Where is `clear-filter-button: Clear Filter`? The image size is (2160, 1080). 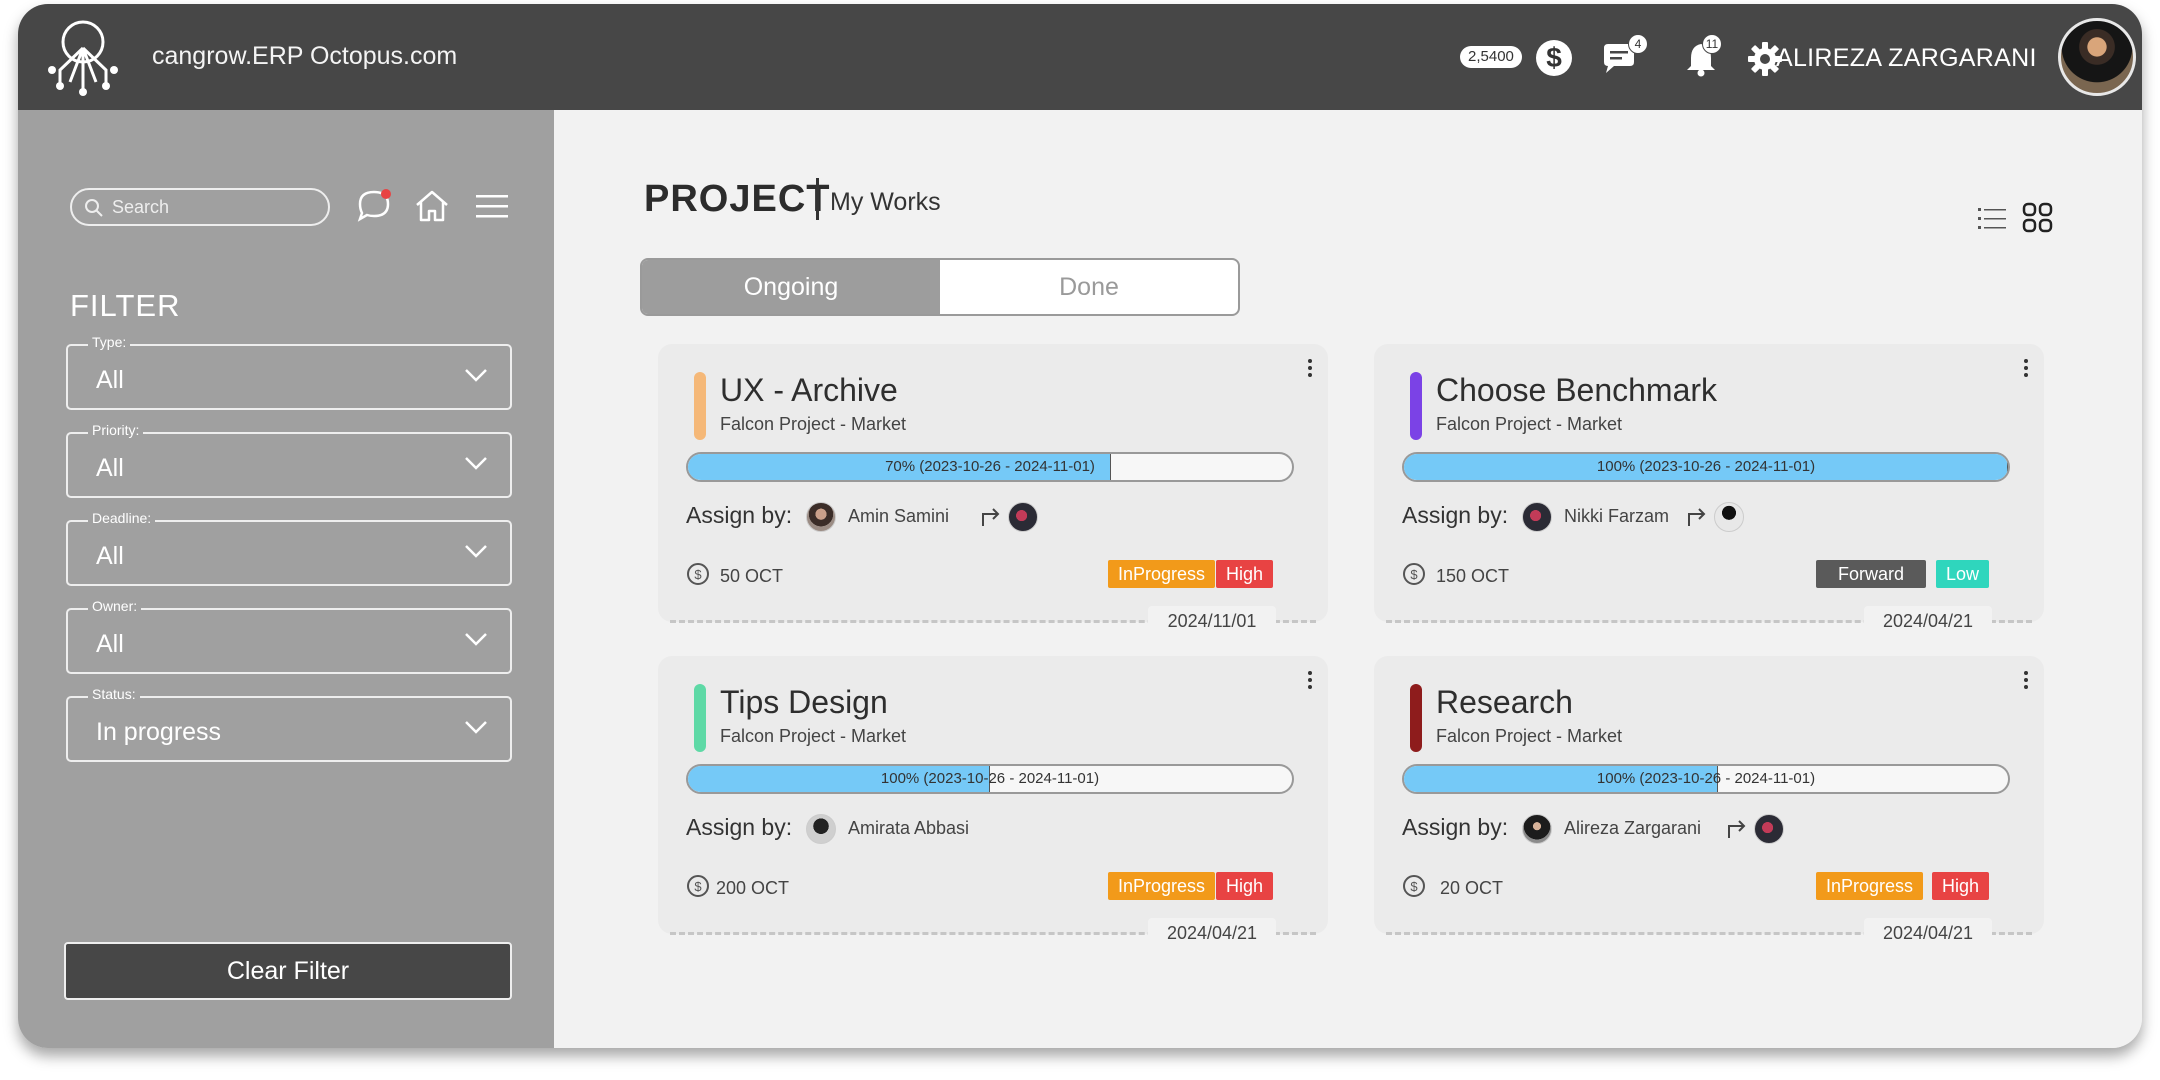 clear-filter-button: Clear Filter is located at coordinates (288, 971).